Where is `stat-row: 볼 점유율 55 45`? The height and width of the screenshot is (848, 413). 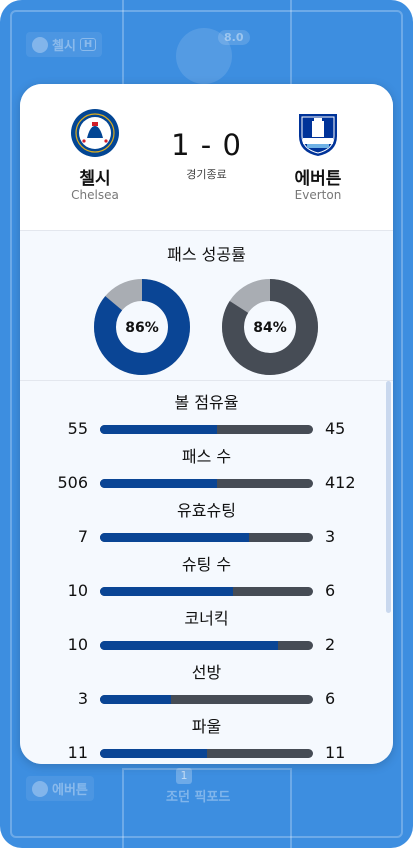 stat-row: 볼 점유율 55 45 is located at coordinates (206, 416).